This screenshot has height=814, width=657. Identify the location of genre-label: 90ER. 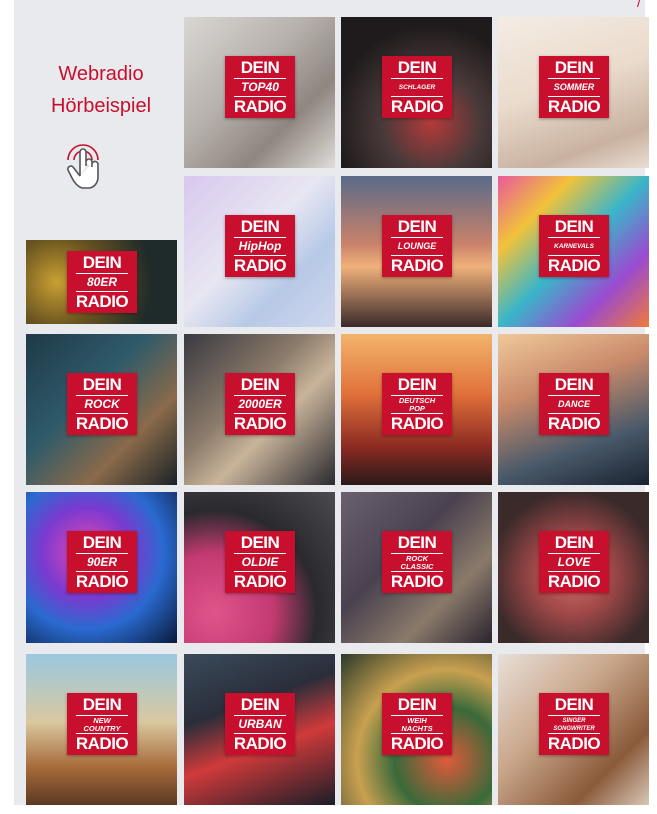
(102, 562).